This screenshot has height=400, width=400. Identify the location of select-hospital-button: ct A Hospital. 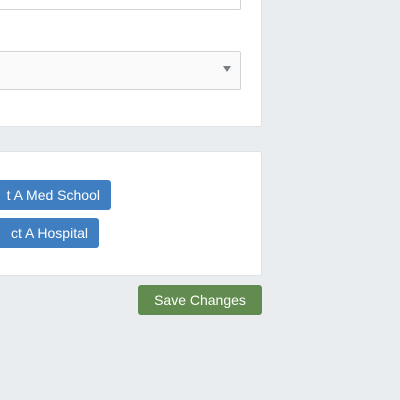
(49, 233).